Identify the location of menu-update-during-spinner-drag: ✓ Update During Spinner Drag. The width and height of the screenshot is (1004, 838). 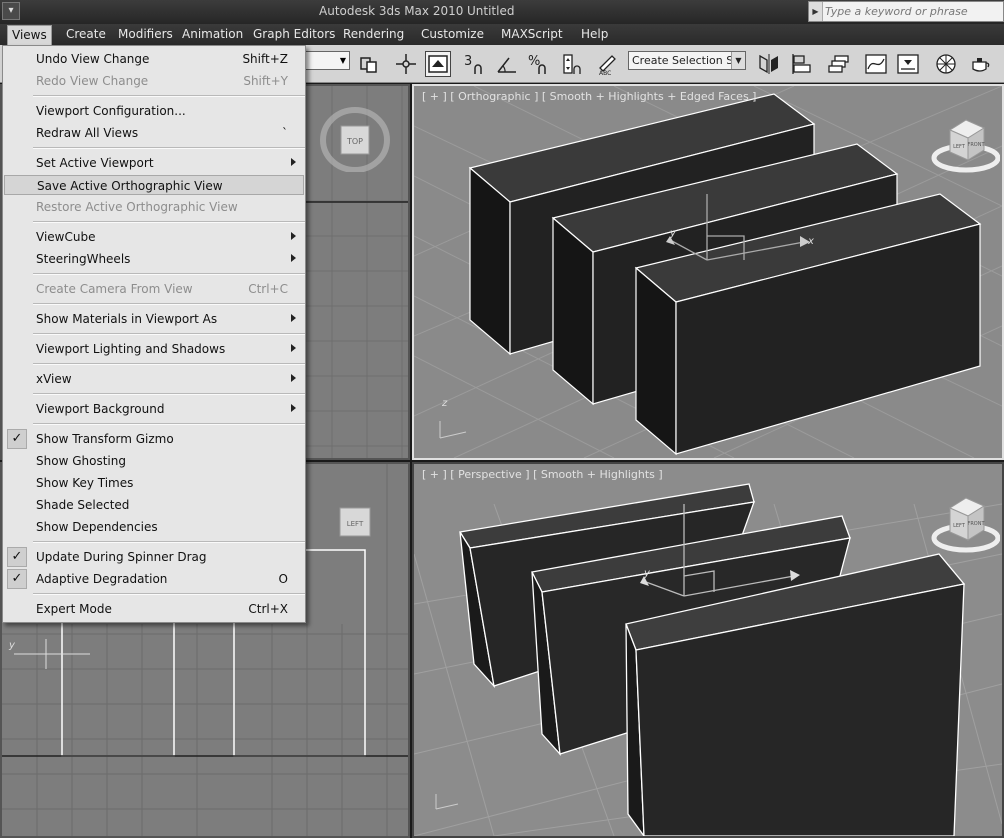
(154, 557).